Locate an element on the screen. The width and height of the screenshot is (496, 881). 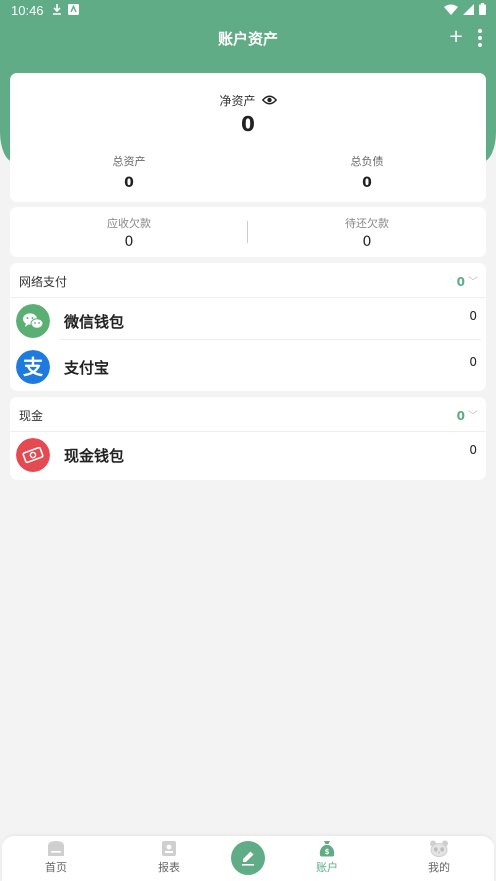
account-name: 支付宝 is located at coordinates (87, 368).